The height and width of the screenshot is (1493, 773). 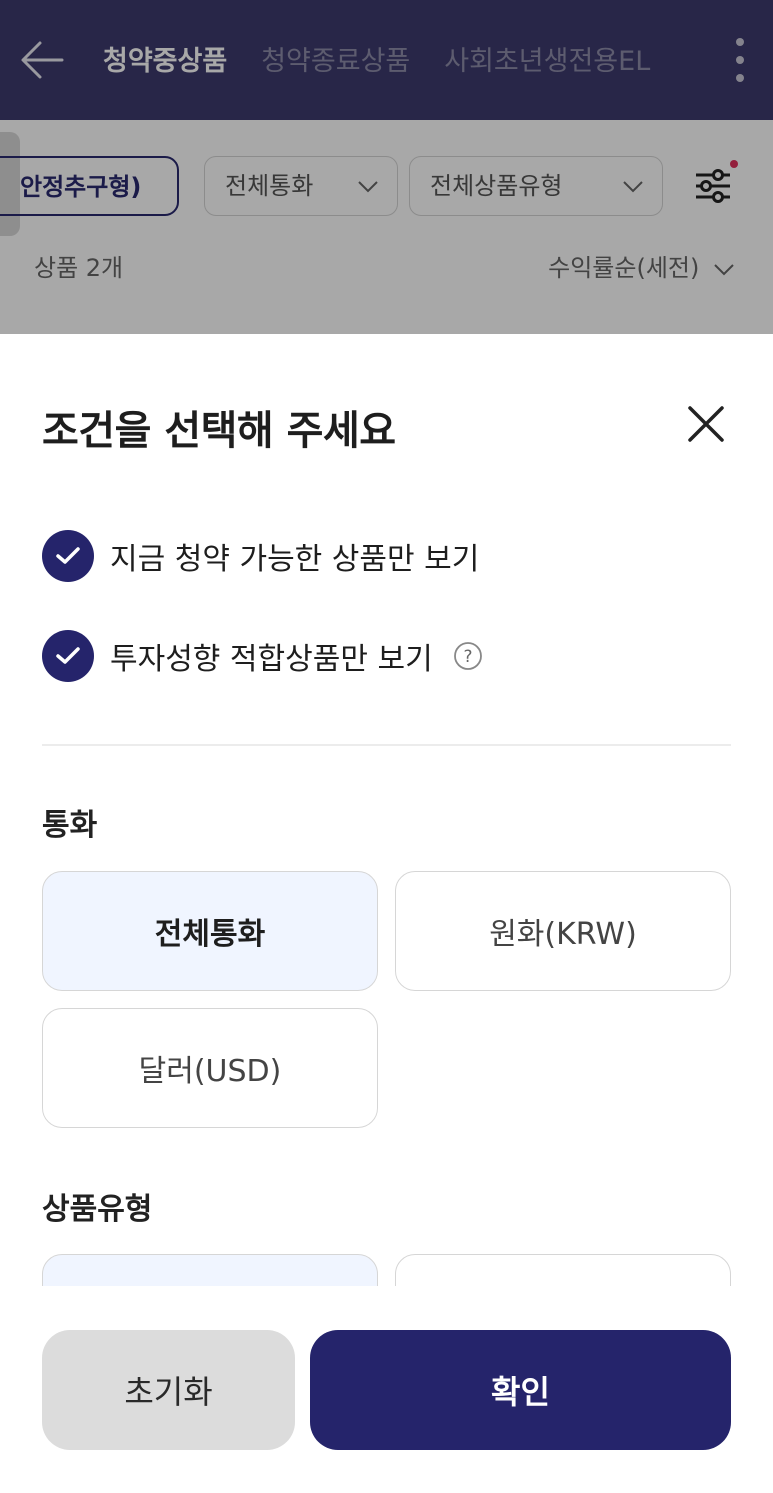 I want to click on check-available-only: 지금 청약 가능한 상품만 보기, so click(x=260, y=556).